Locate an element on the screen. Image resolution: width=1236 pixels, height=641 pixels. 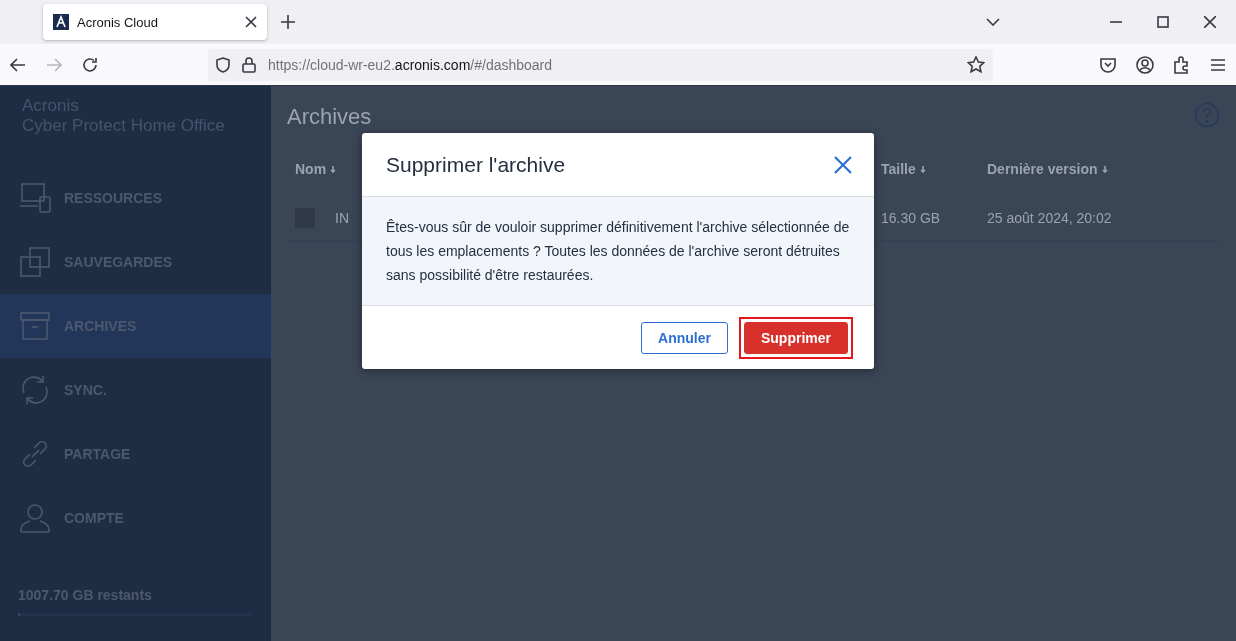
tab-list-chevron-icon is located at coordinates (993, 22).